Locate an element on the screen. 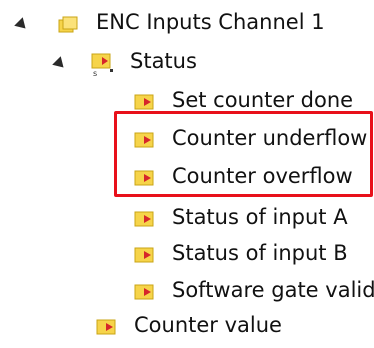  tree-node-status-of-input-a: Status of input A is located at coordinates (187, 220).